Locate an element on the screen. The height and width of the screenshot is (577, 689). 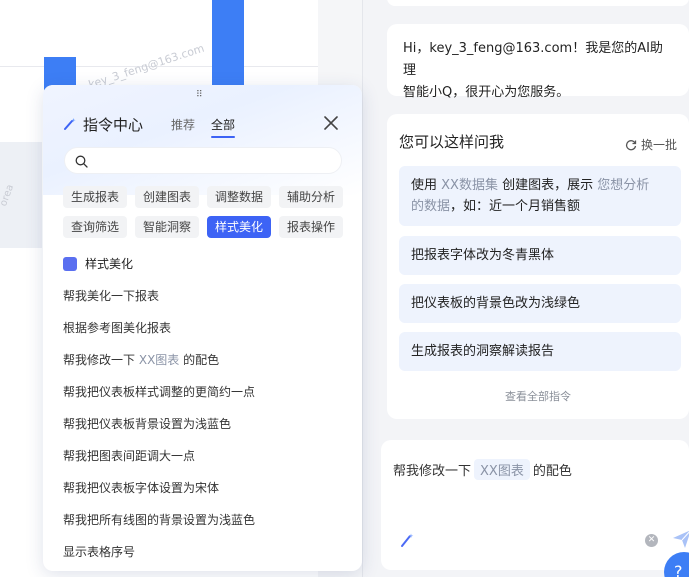
command-item: 帮我修改一下 XX图表 的配色 is located at coordinates (141, 359).